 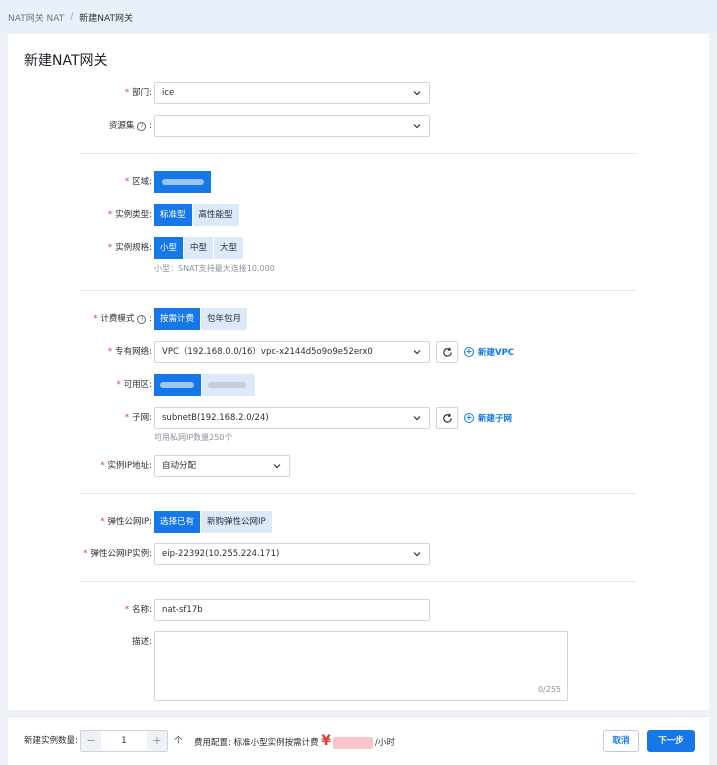 I want to click on quantity-stepper: − 1 +, so click(x=124, y=741).